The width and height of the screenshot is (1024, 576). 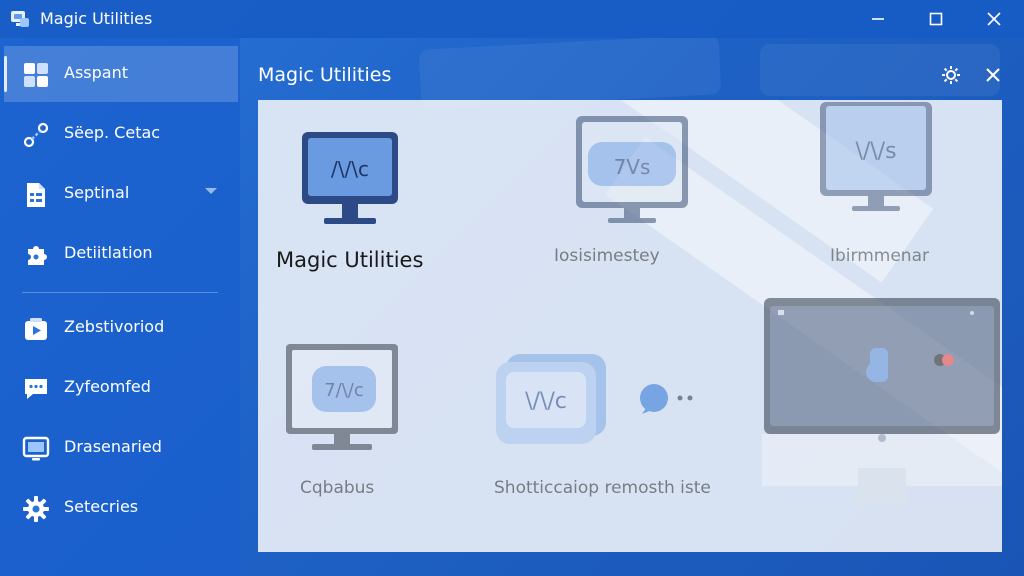 I want to click on monitor-app-icon: \/\/s, so click(x=876, y=156).